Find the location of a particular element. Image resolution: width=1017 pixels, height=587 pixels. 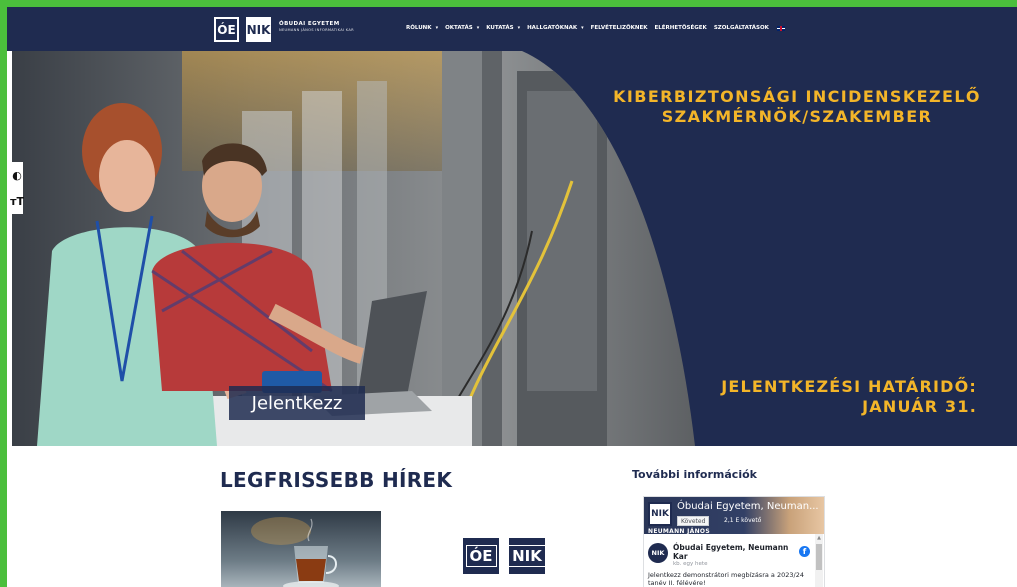

facebook-post-avatar: NIK is located at coordinates (658, 553).